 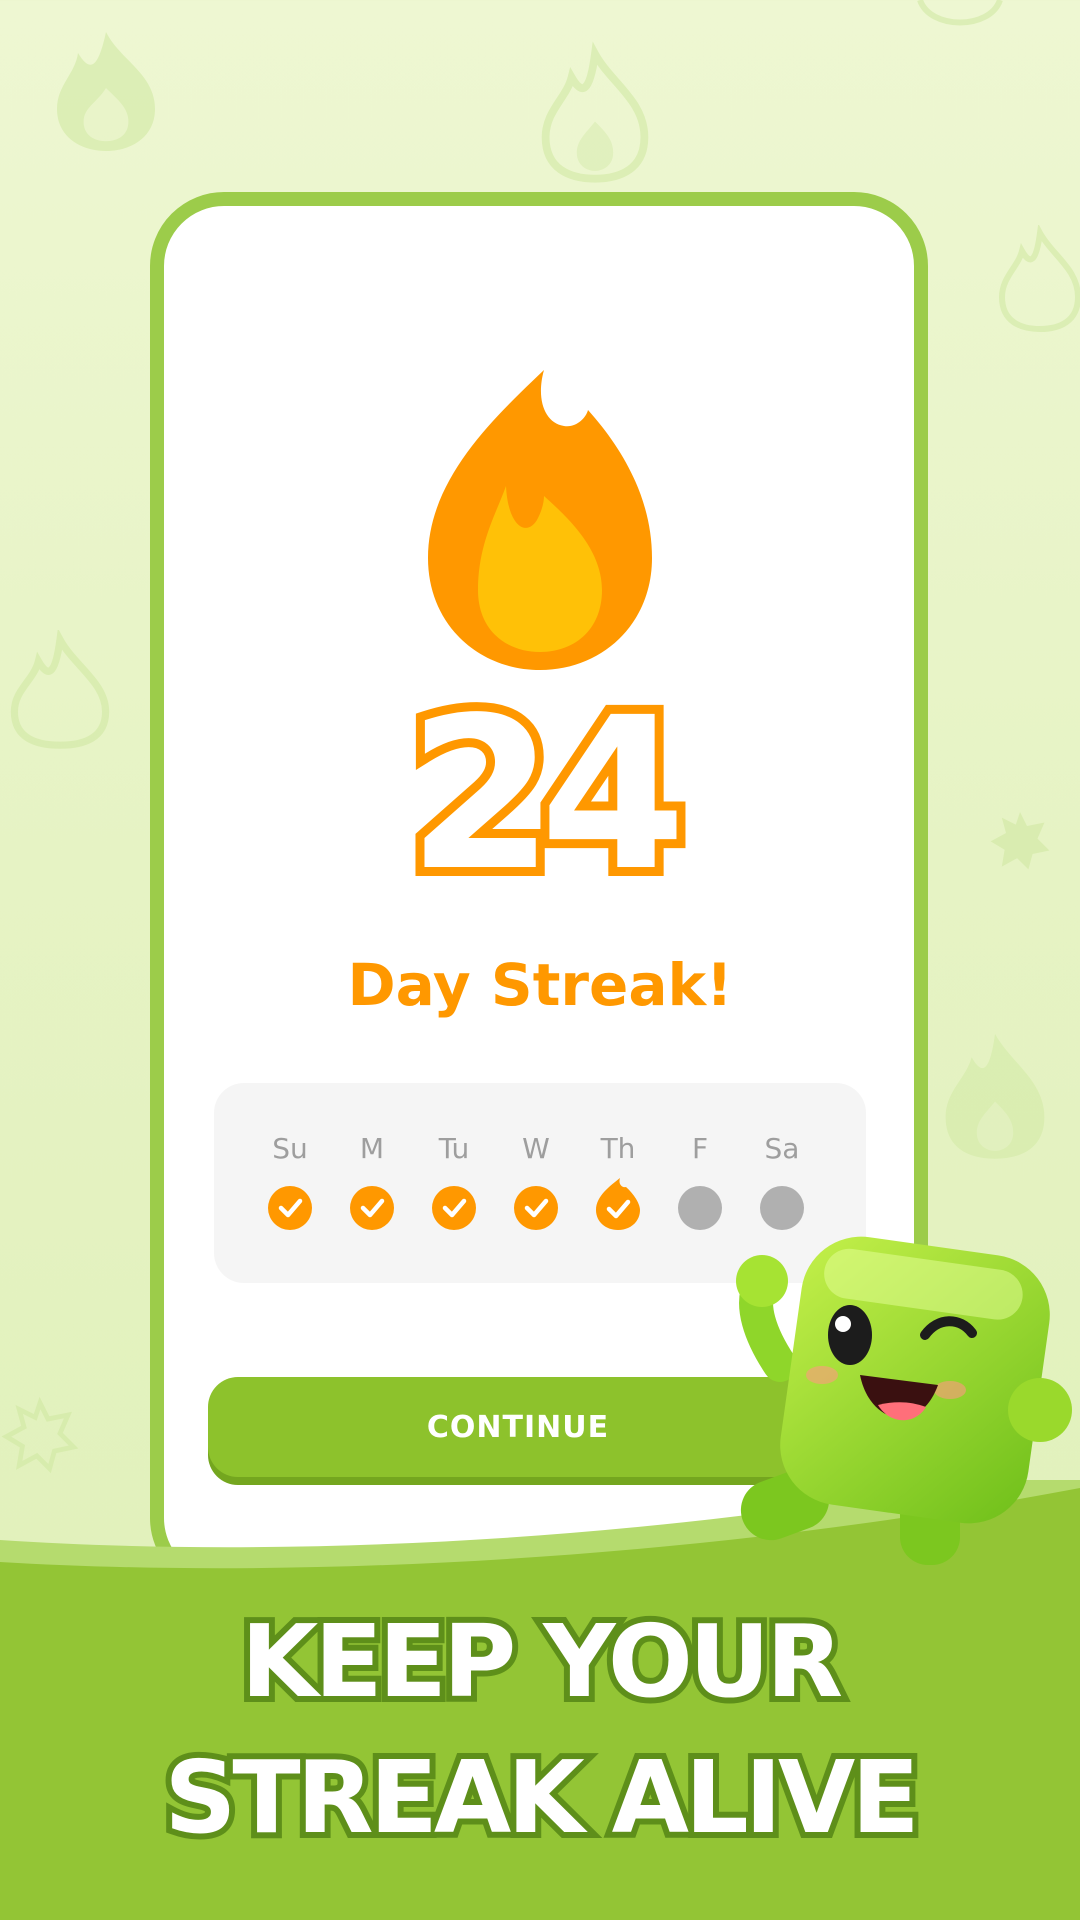 What do you see at coordinates (372, 1182) in the screenshot?
I see `day-monday: M` at bounding box center [372, 1182].